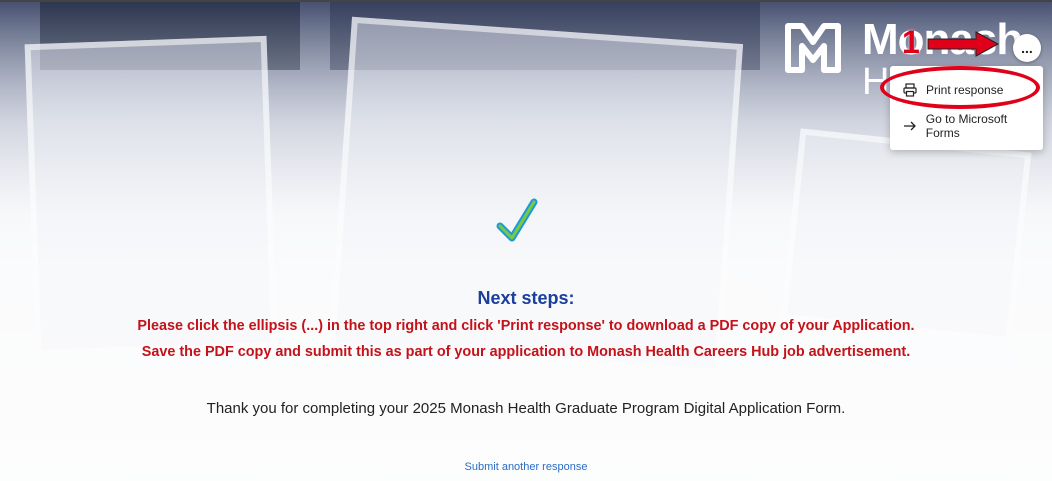 The width and height of the screenshot is (1052, 481). What do you see at coordinates (517, 220) in the screenshot?
I see `checkmark-icon` at bounding box center [517, 220].